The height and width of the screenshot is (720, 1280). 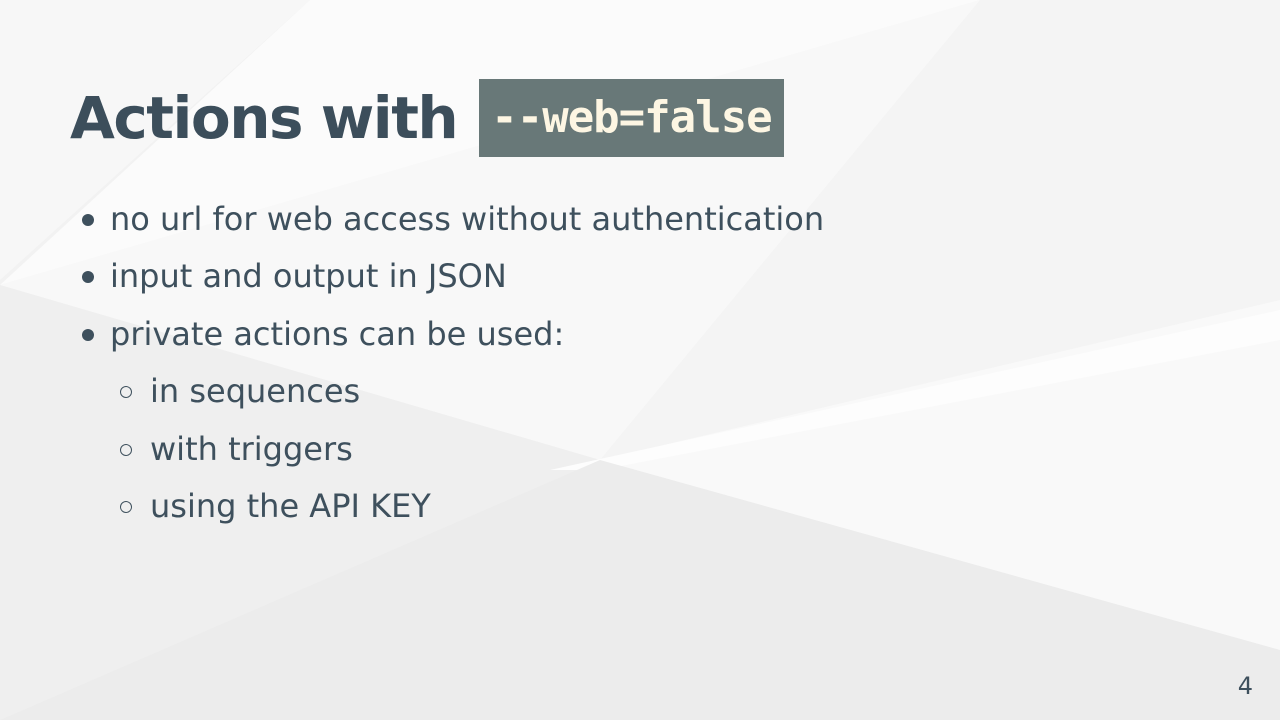 I want to click on bullet-item: input and output in JSON, so click(x=452, y=277).